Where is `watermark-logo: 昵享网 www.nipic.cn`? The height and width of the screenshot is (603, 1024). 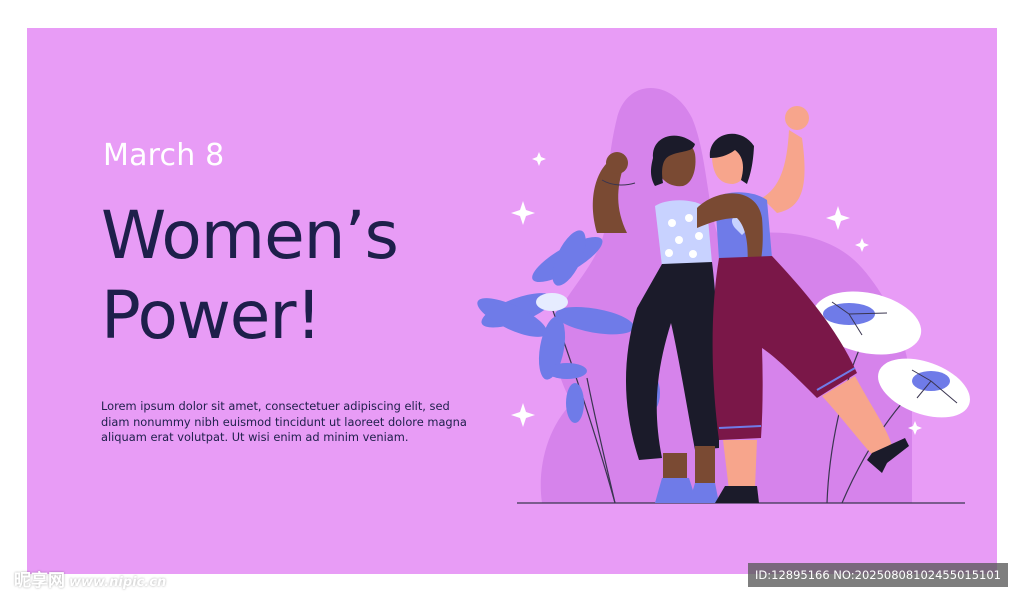
watermark-logo: 昵享网 www.nipic.cn is located at coordinates (90, 578).